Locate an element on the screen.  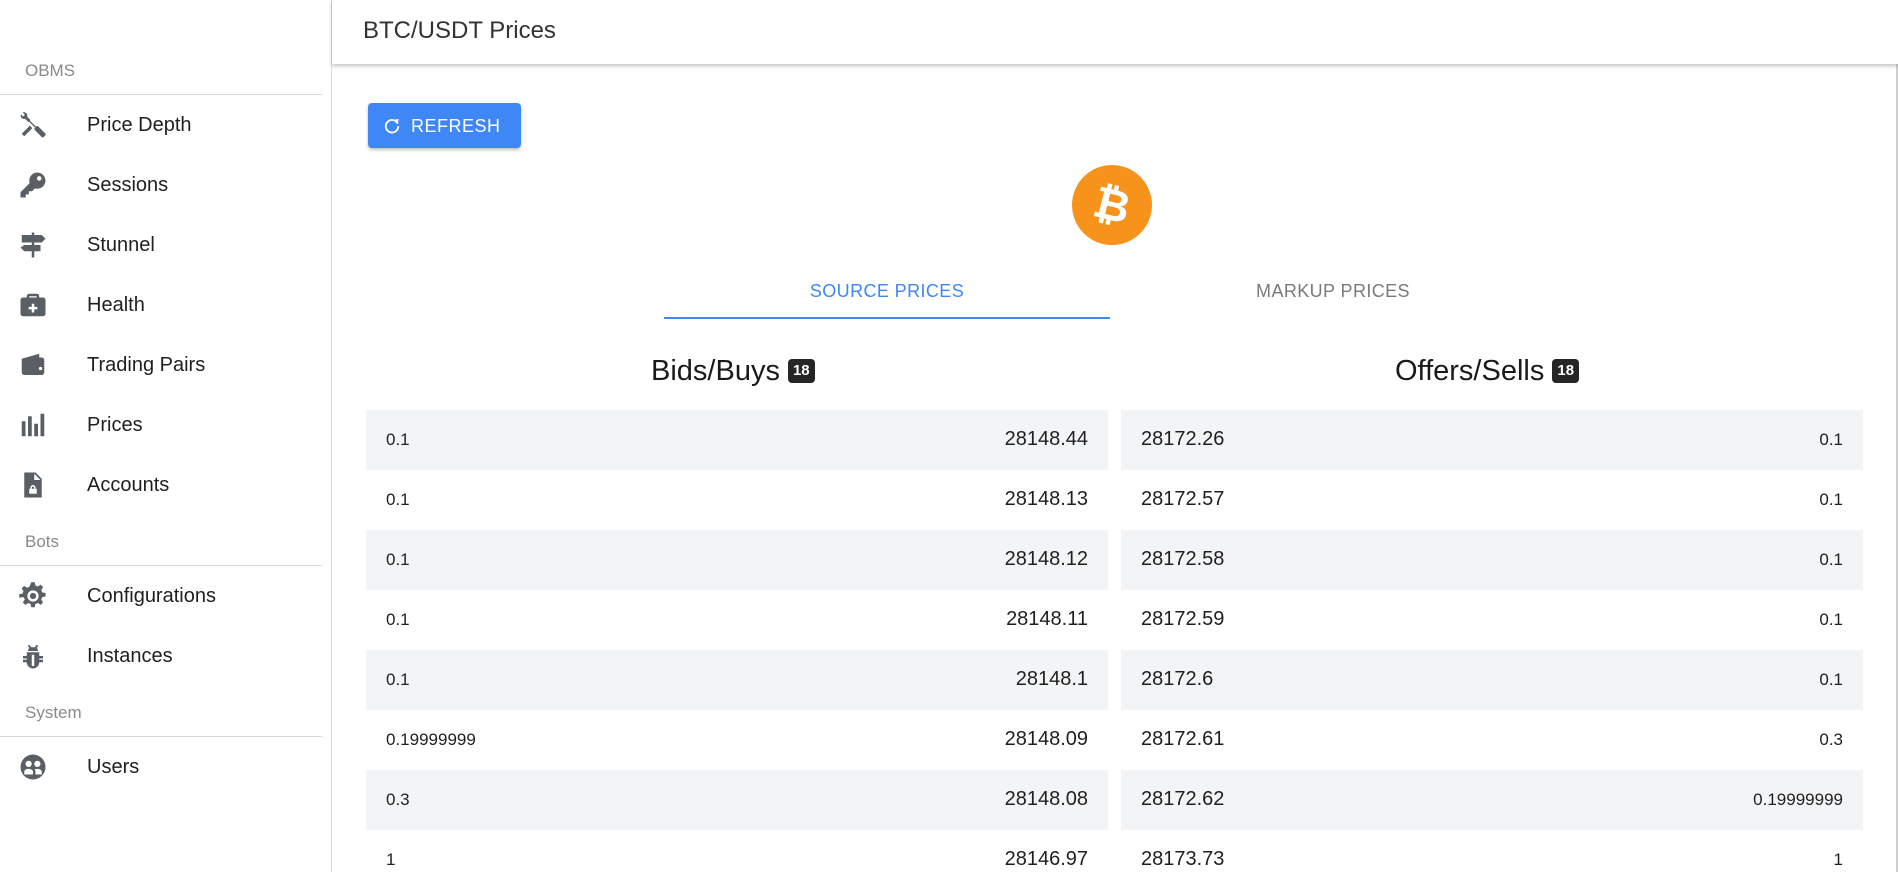
sidebar-item-price-depth: Price Depth is located at coordinates (161, 125).